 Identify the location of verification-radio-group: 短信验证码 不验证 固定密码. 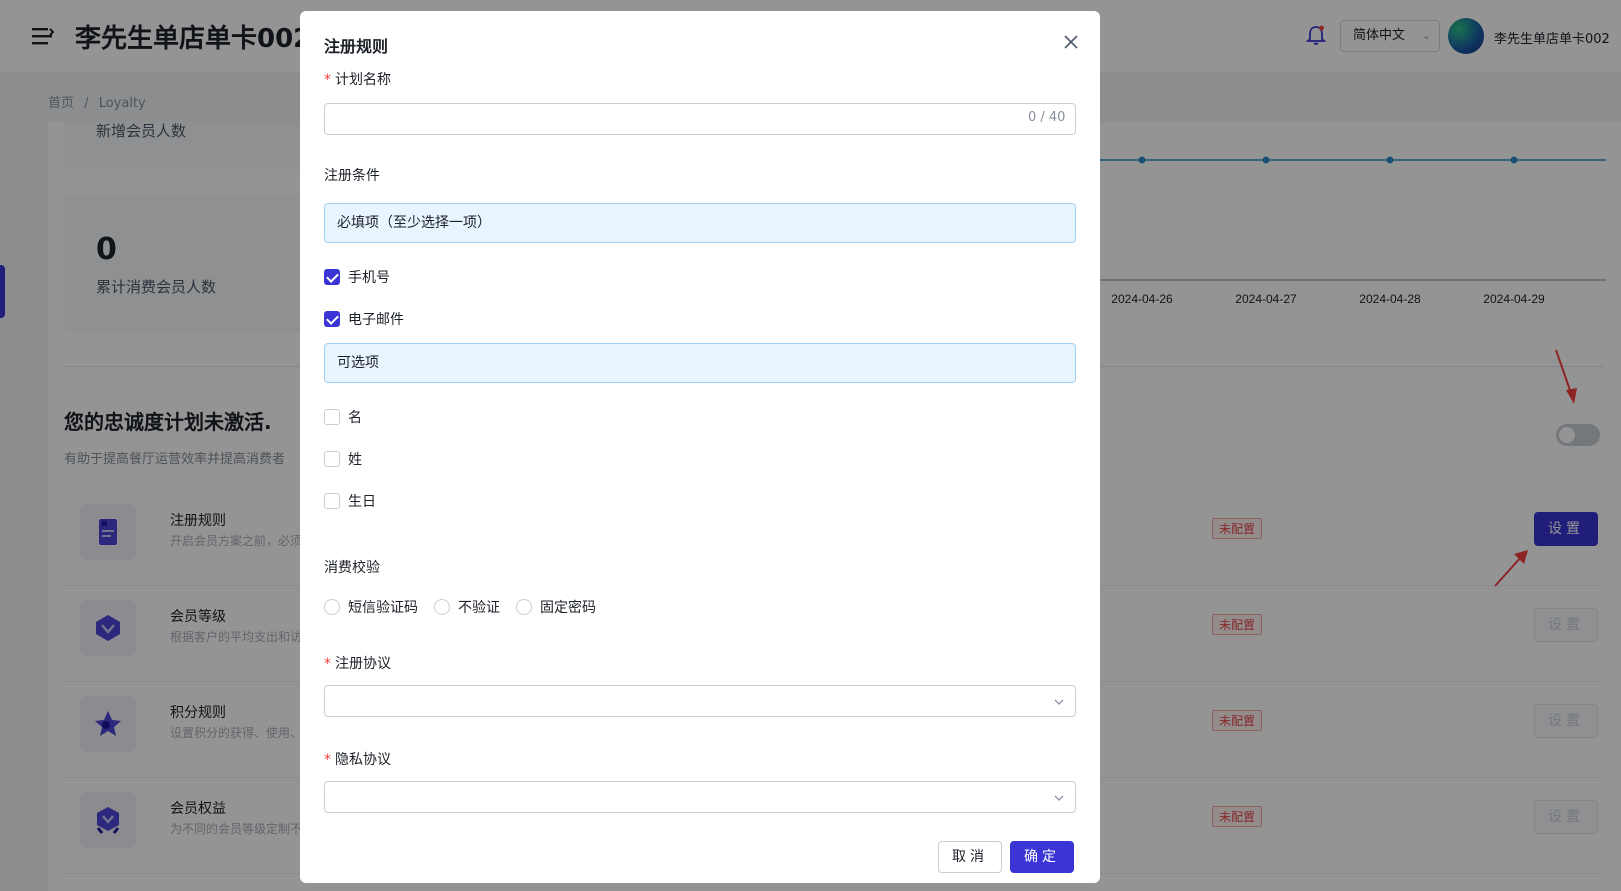
(468, 607).